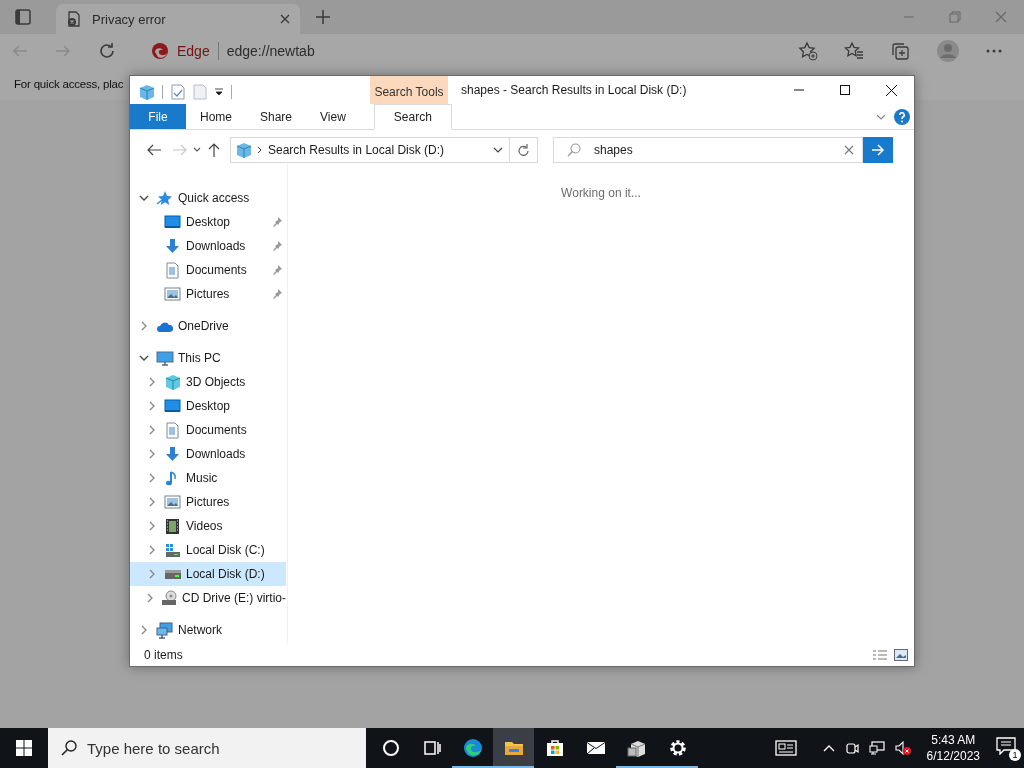  I want to click on item-count: 0 items, so click(163, 655).